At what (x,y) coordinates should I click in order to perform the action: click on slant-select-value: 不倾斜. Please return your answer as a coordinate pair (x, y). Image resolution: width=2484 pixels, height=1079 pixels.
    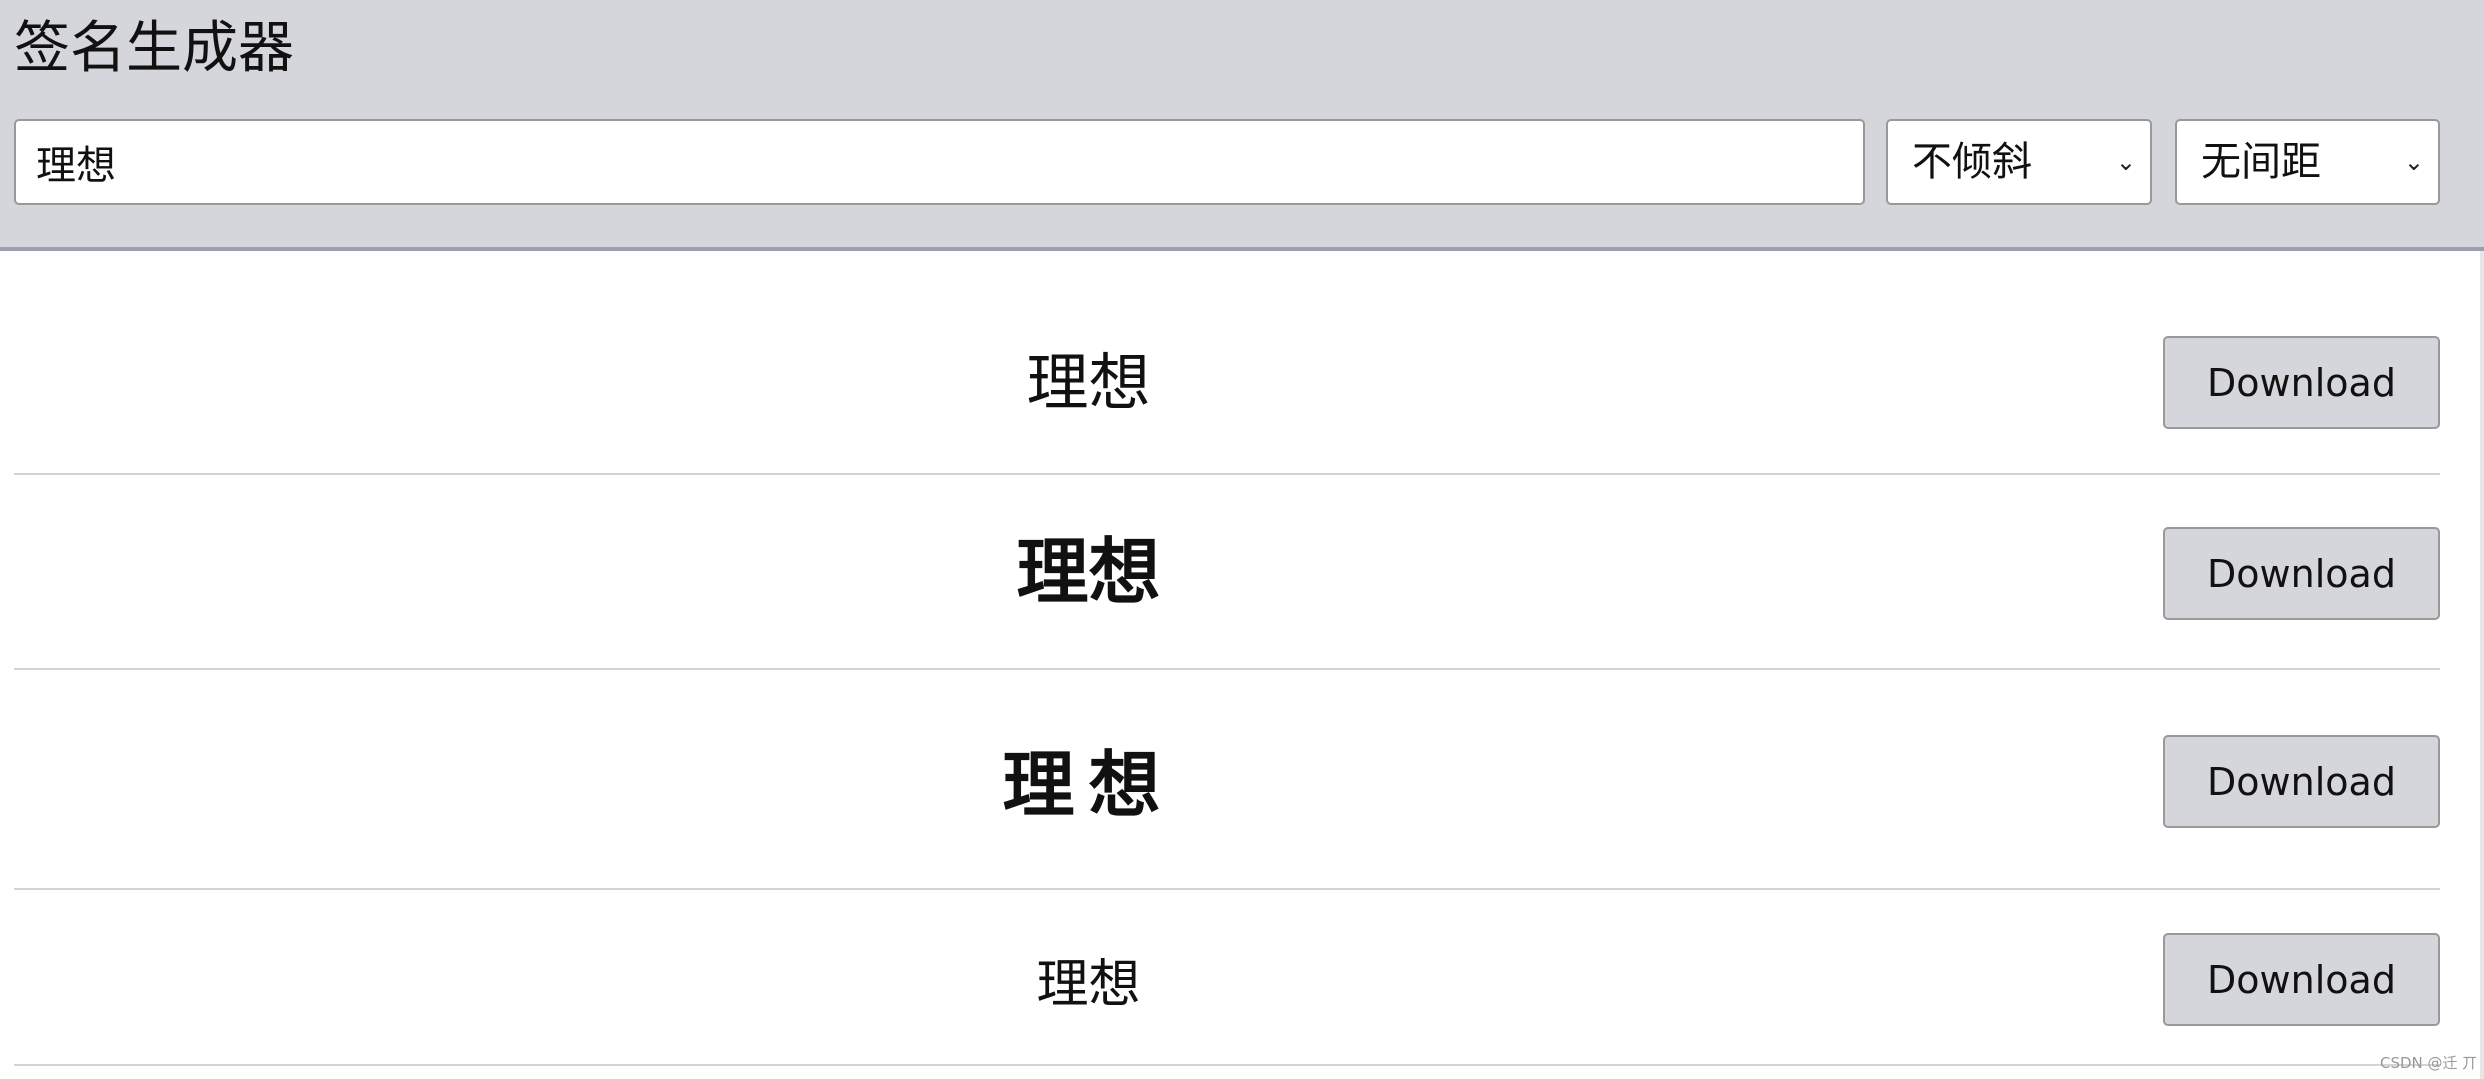
    Looking at the image, I should click on (1972, 162).